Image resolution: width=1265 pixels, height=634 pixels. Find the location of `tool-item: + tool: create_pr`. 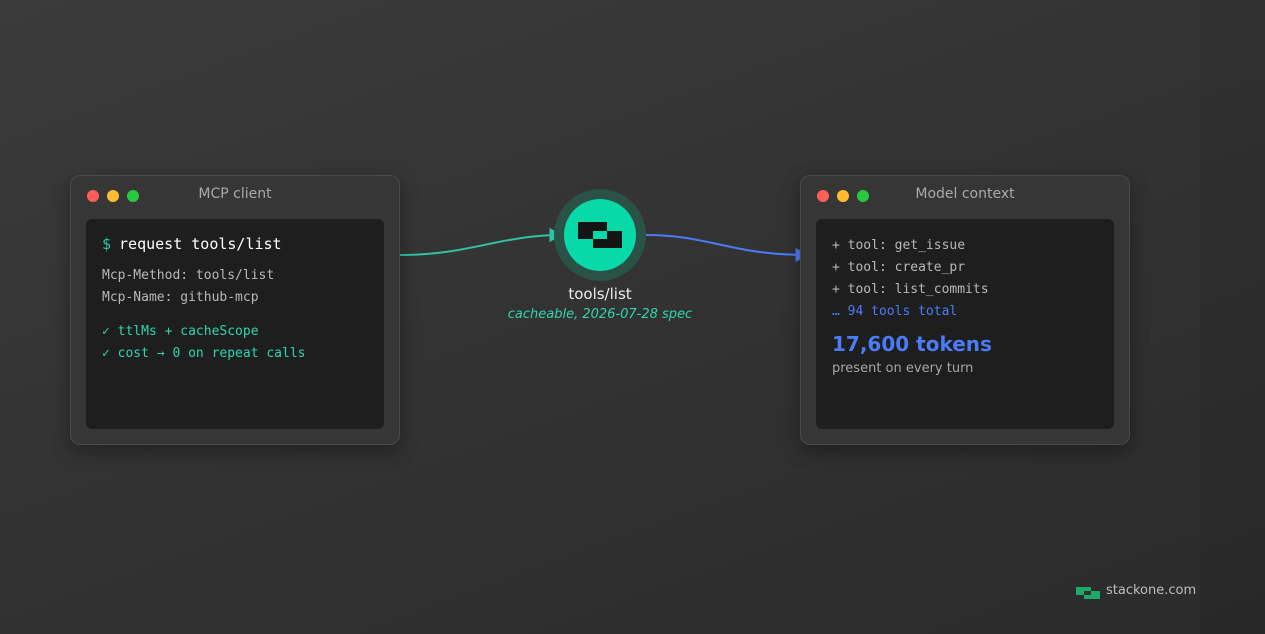

tool-item: + tool: create_pr is located at coordinates (899, 267).